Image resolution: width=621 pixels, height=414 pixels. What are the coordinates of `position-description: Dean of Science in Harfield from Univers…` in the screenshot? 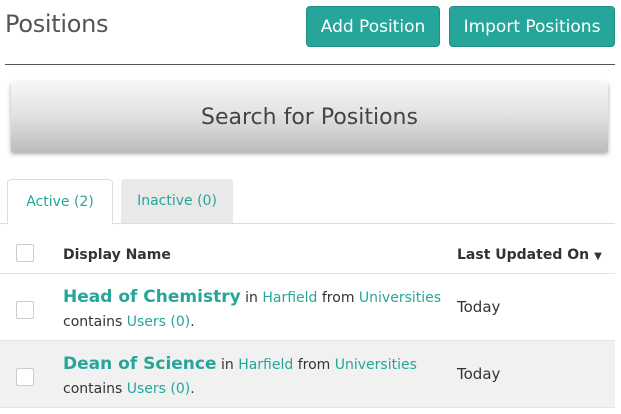 It's located at (240, 376).